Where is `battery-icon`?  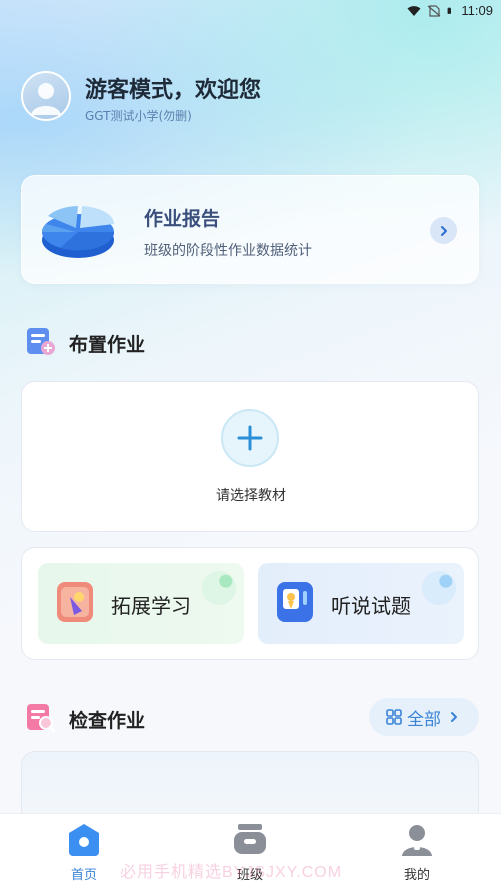 battery-icon is located at coordinates (449, 10).